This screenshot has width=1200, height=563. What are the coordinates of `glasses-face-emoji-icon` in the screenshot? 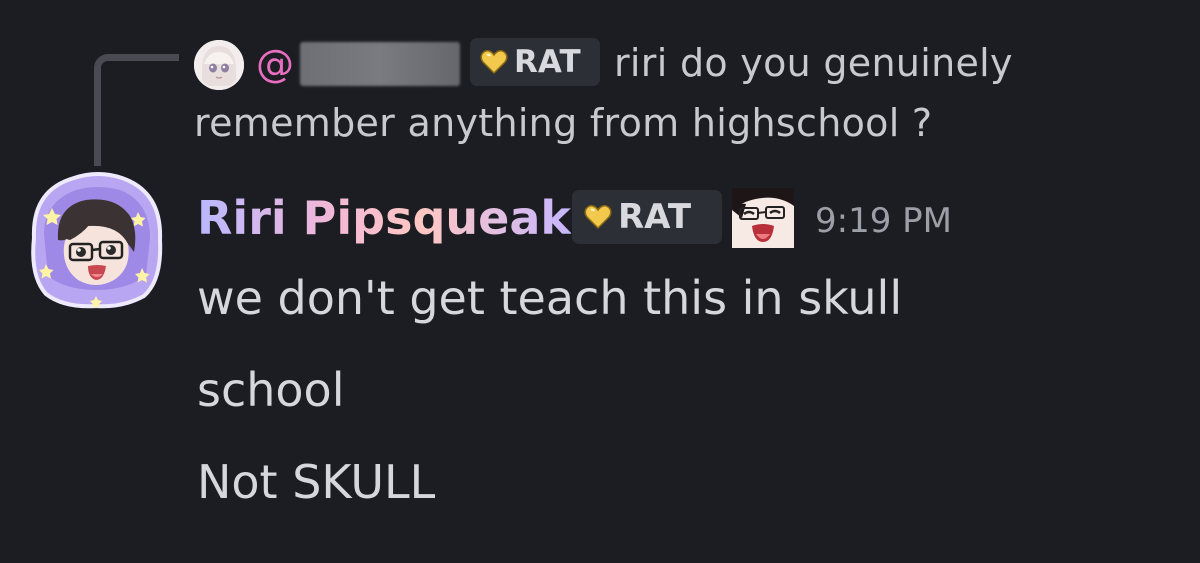 It's located at (763, 218).